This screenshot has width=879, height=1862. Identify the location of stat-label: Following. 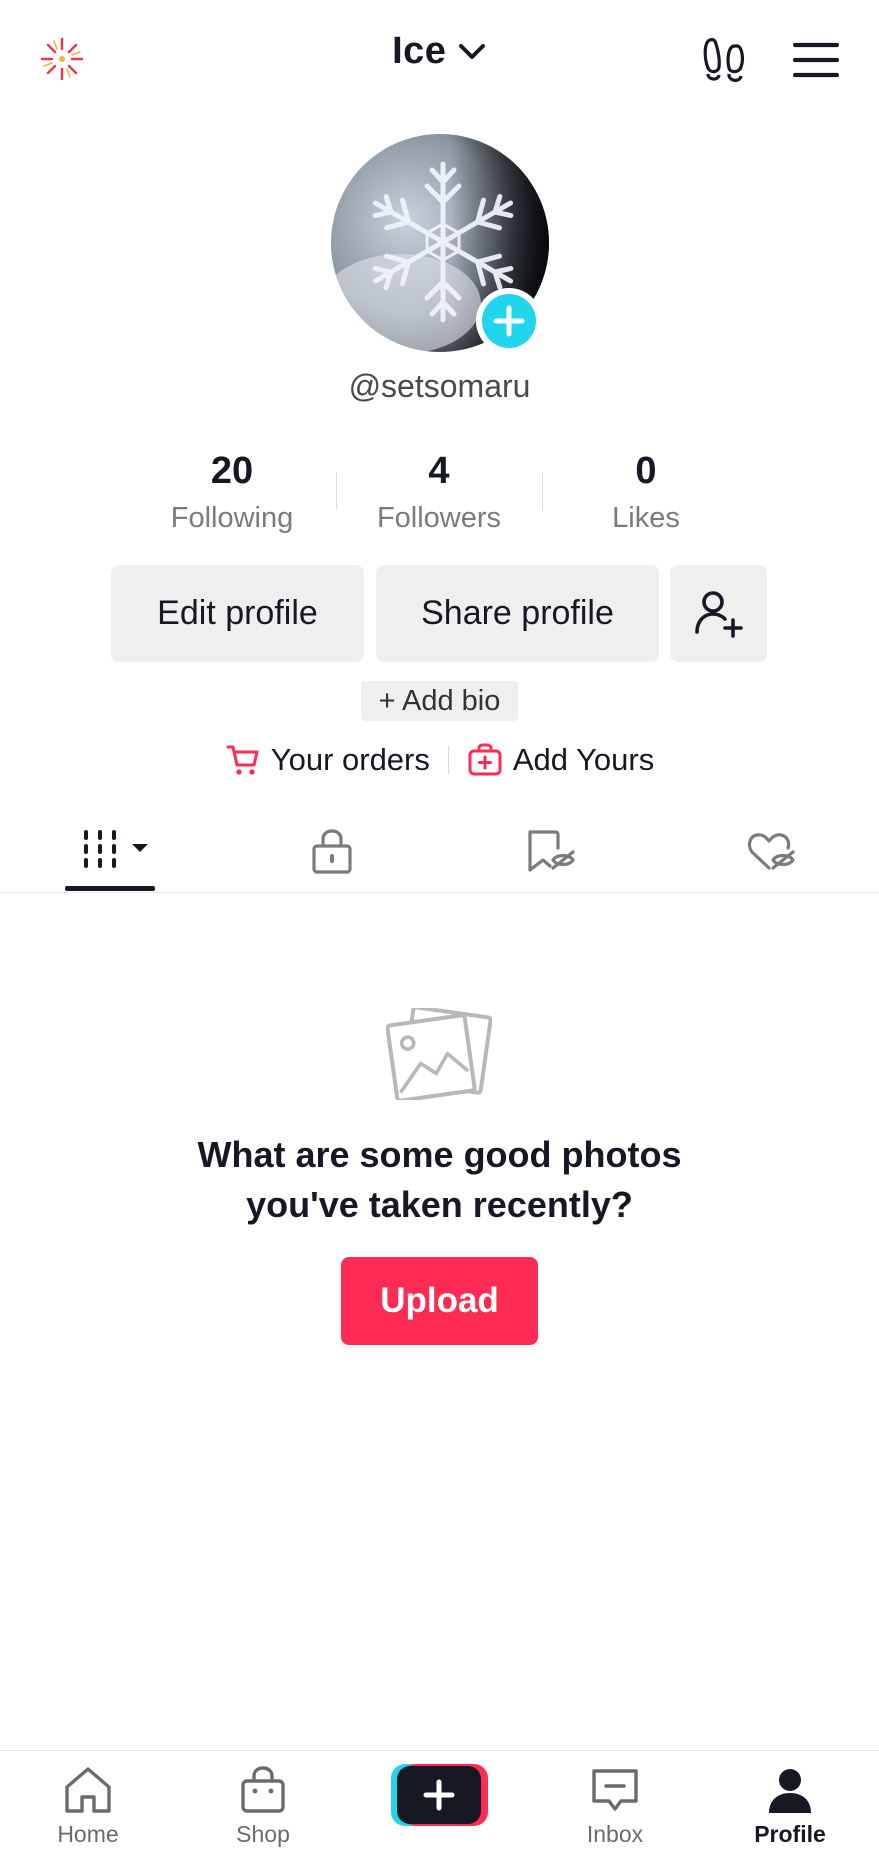
(232, 518).